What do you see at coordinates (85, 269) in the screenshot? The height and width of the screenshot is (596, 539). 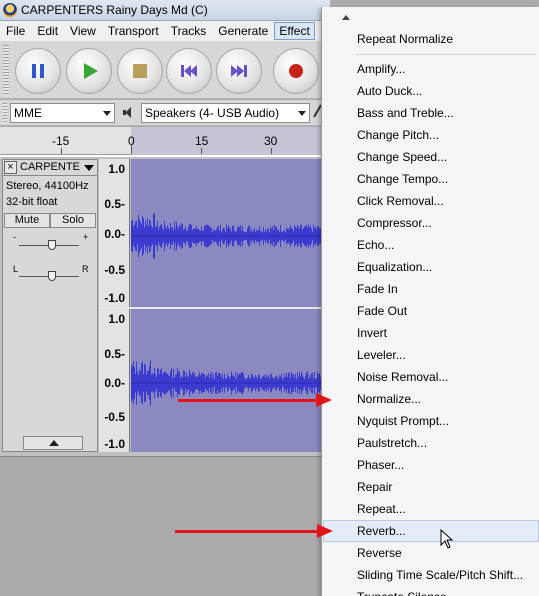 I see `pan-right-label: R` at bounding box center [85, 269].